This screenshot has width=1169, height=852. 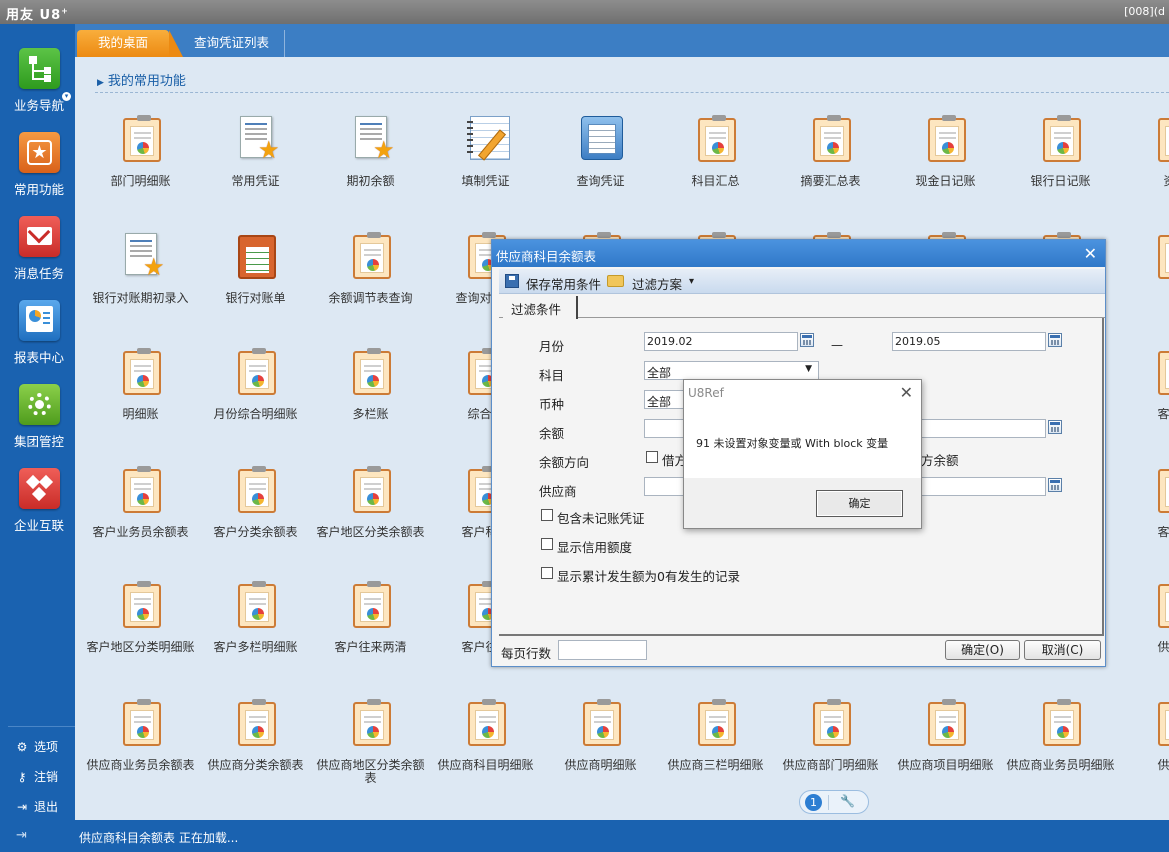 I want to click on triangle-right-icon: ▶, so click(x=100, y=83).